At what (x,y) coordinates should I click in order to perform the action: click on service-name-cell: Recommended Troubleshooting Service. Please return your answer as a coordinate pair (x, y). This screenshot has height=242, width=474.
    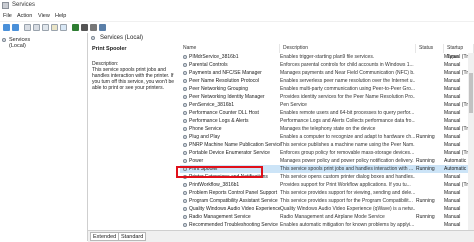
    Looking at the image, I should click on (233, 225).